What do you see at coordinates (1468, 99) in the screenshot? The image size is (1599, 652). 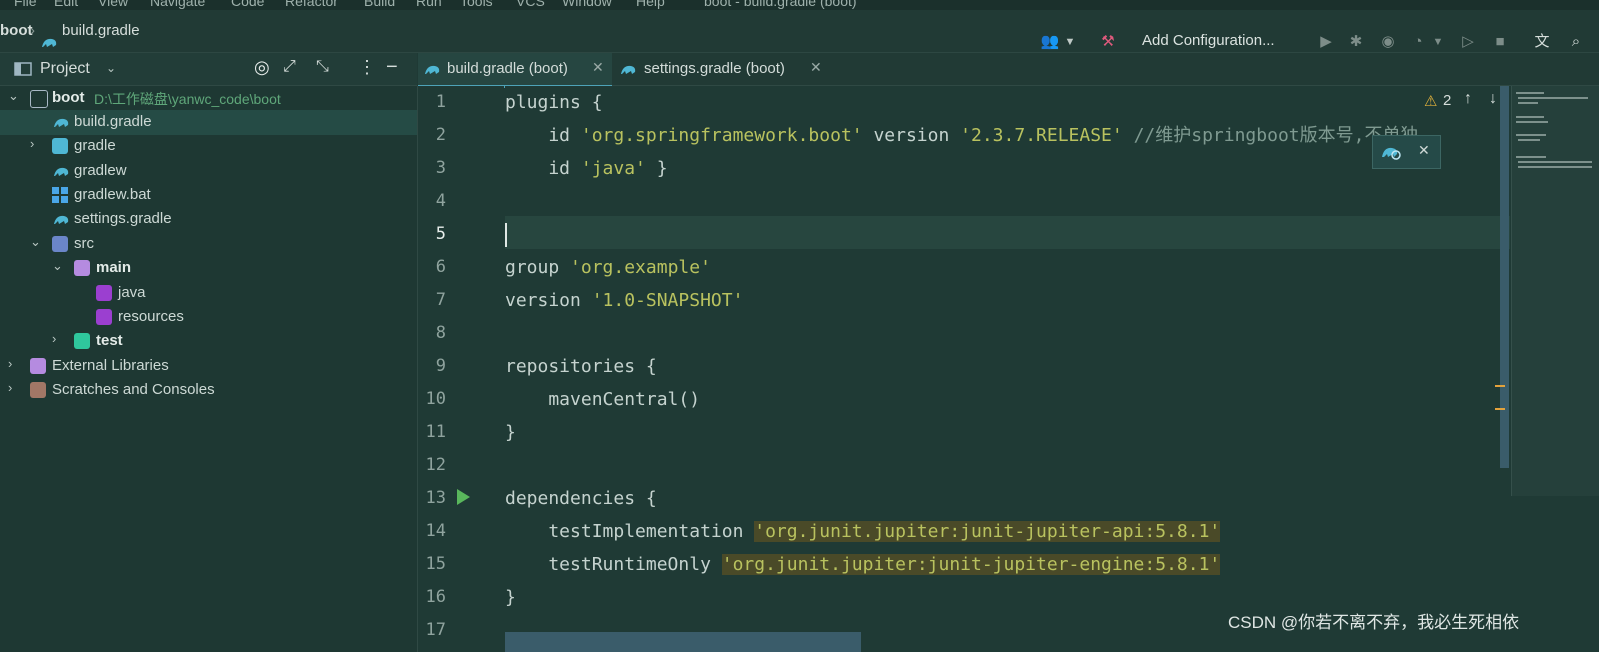 I see `previous-highlight-icon: ↑` at bounding box center [1468, 99].